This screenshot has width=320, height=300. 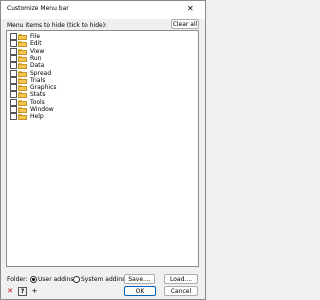 What do you see at coordinates (56, 279) in the screenshot?
I see `user-addins-label: User addins` at bounding box center [56, 279].